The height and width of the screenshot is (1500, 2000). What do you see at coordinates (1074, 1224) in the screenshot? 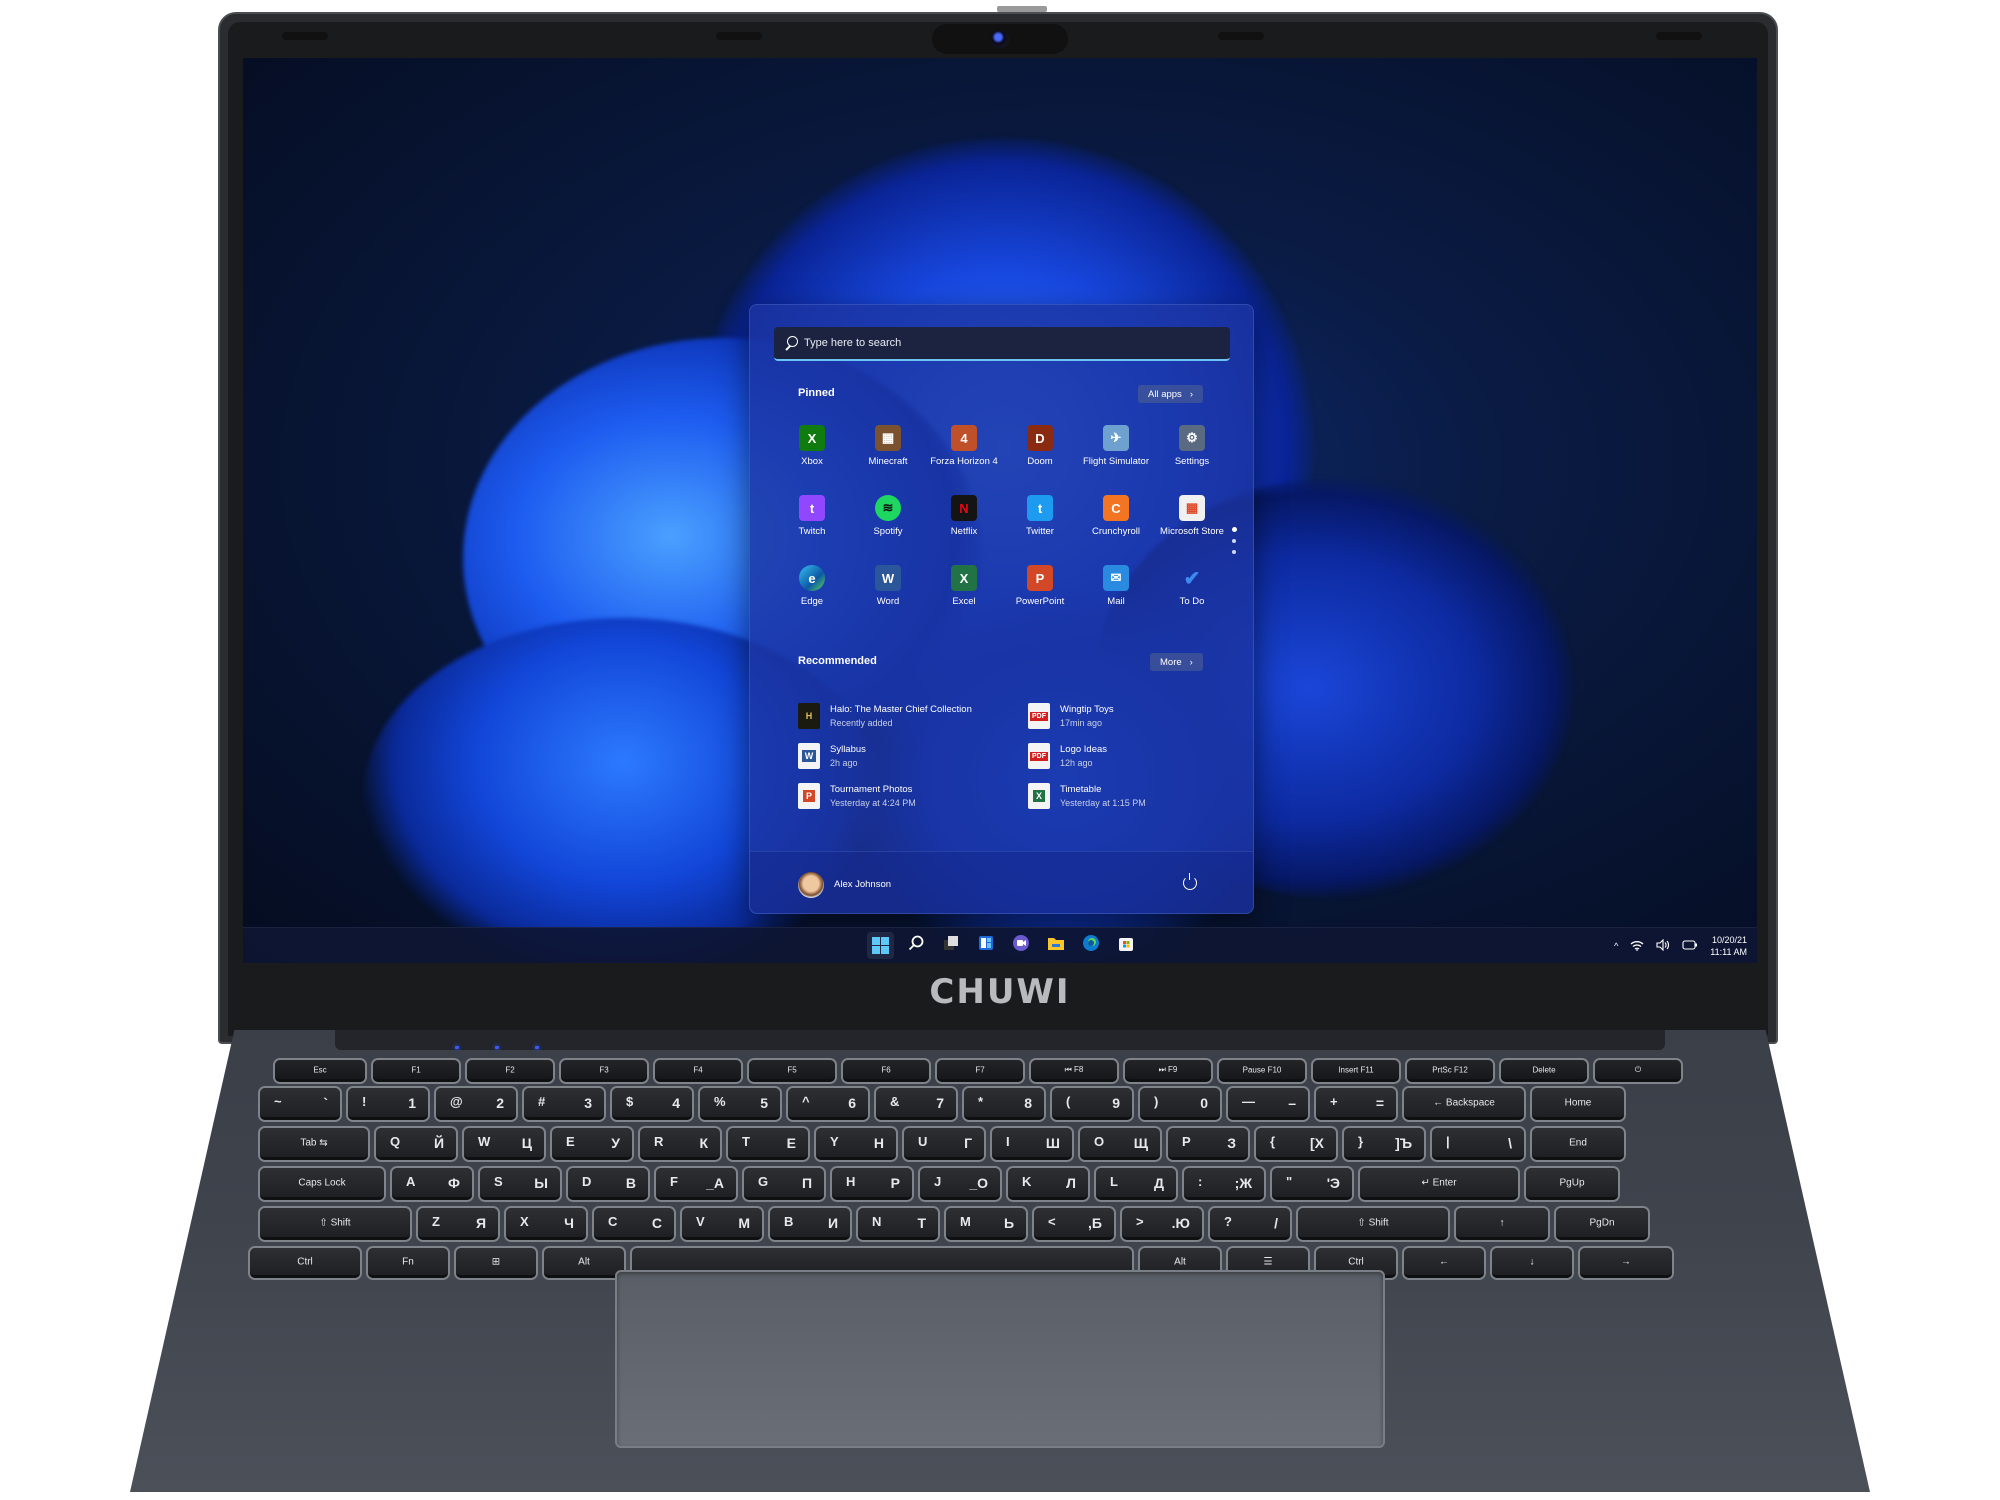
I see `key-<: < ,Б` at bounding box center [1074, 1224].